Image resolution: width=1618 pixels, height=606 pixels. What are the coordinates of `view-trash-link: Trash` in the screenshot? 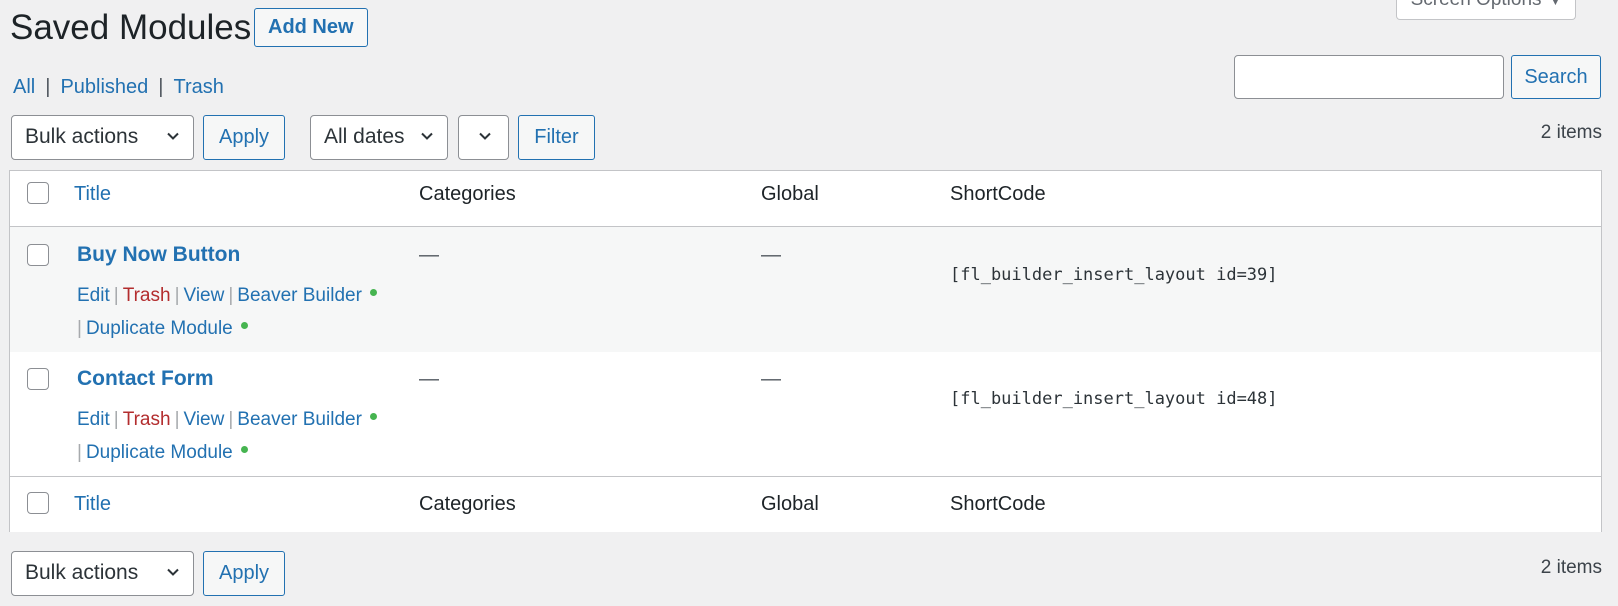 It's located at (198, 87).